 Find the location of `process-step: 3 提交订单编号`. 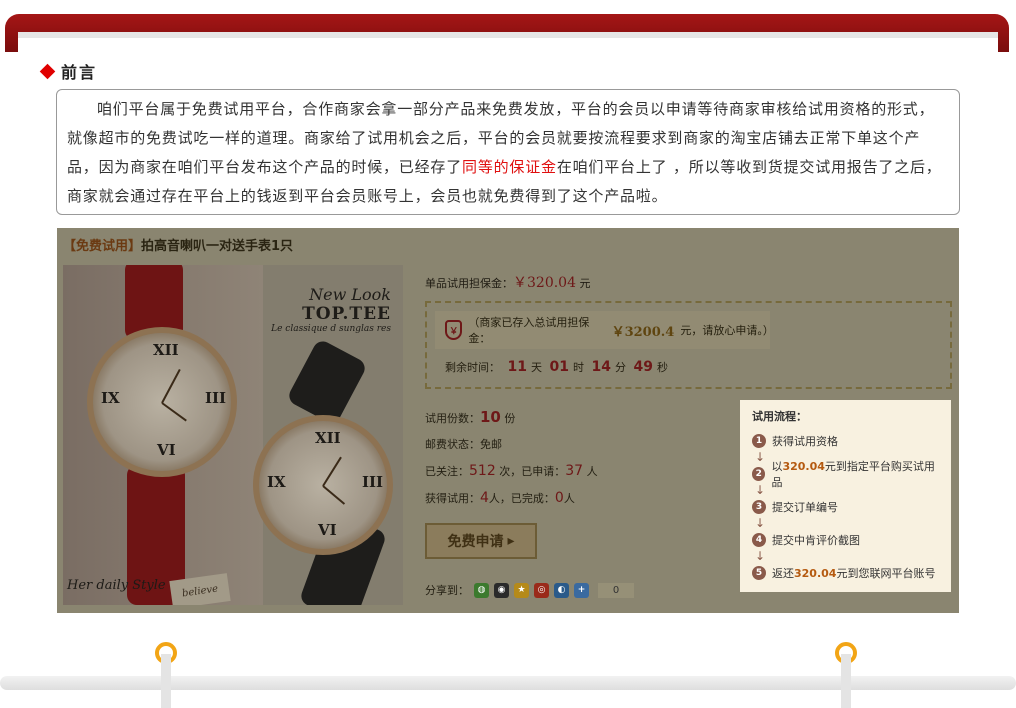

process-step: 3 提交订单编号 is located at coordinates (845, 507).